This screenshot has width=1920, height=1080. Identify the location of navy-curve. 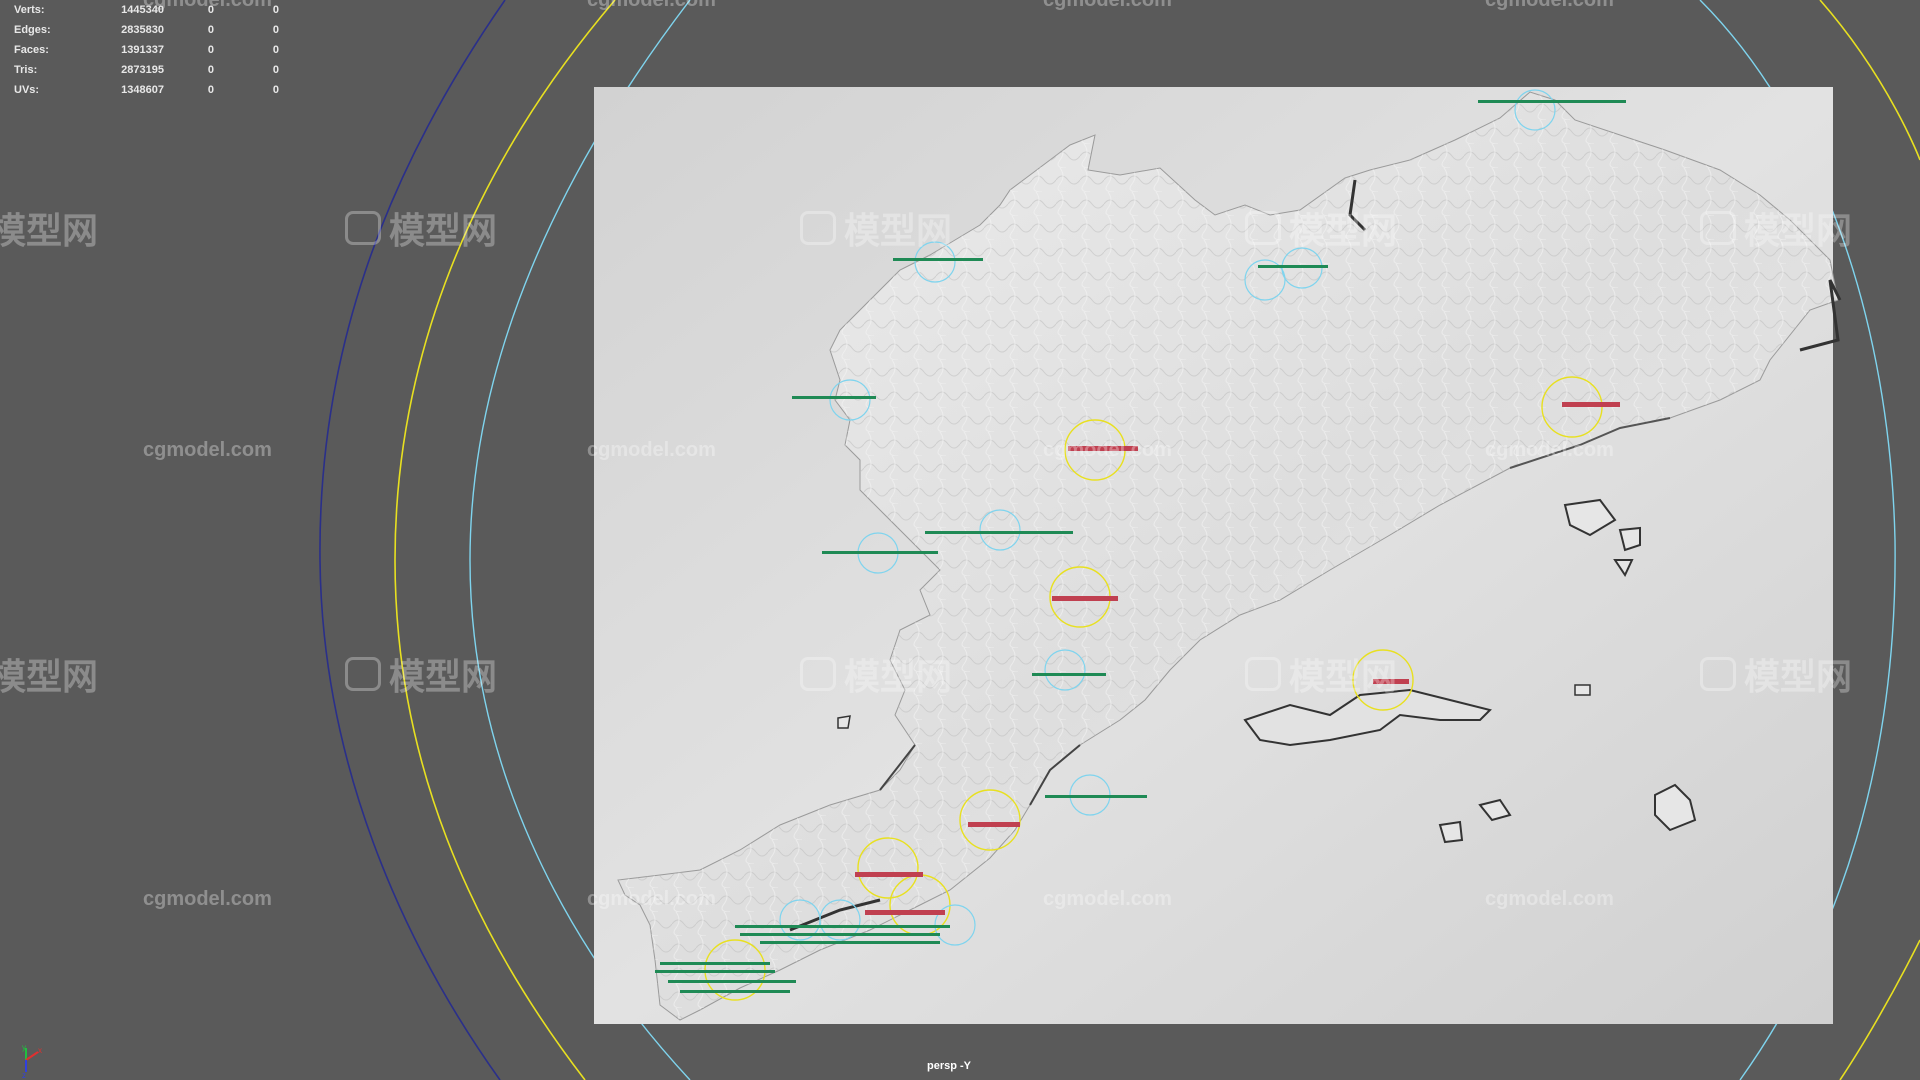
(412, 540).